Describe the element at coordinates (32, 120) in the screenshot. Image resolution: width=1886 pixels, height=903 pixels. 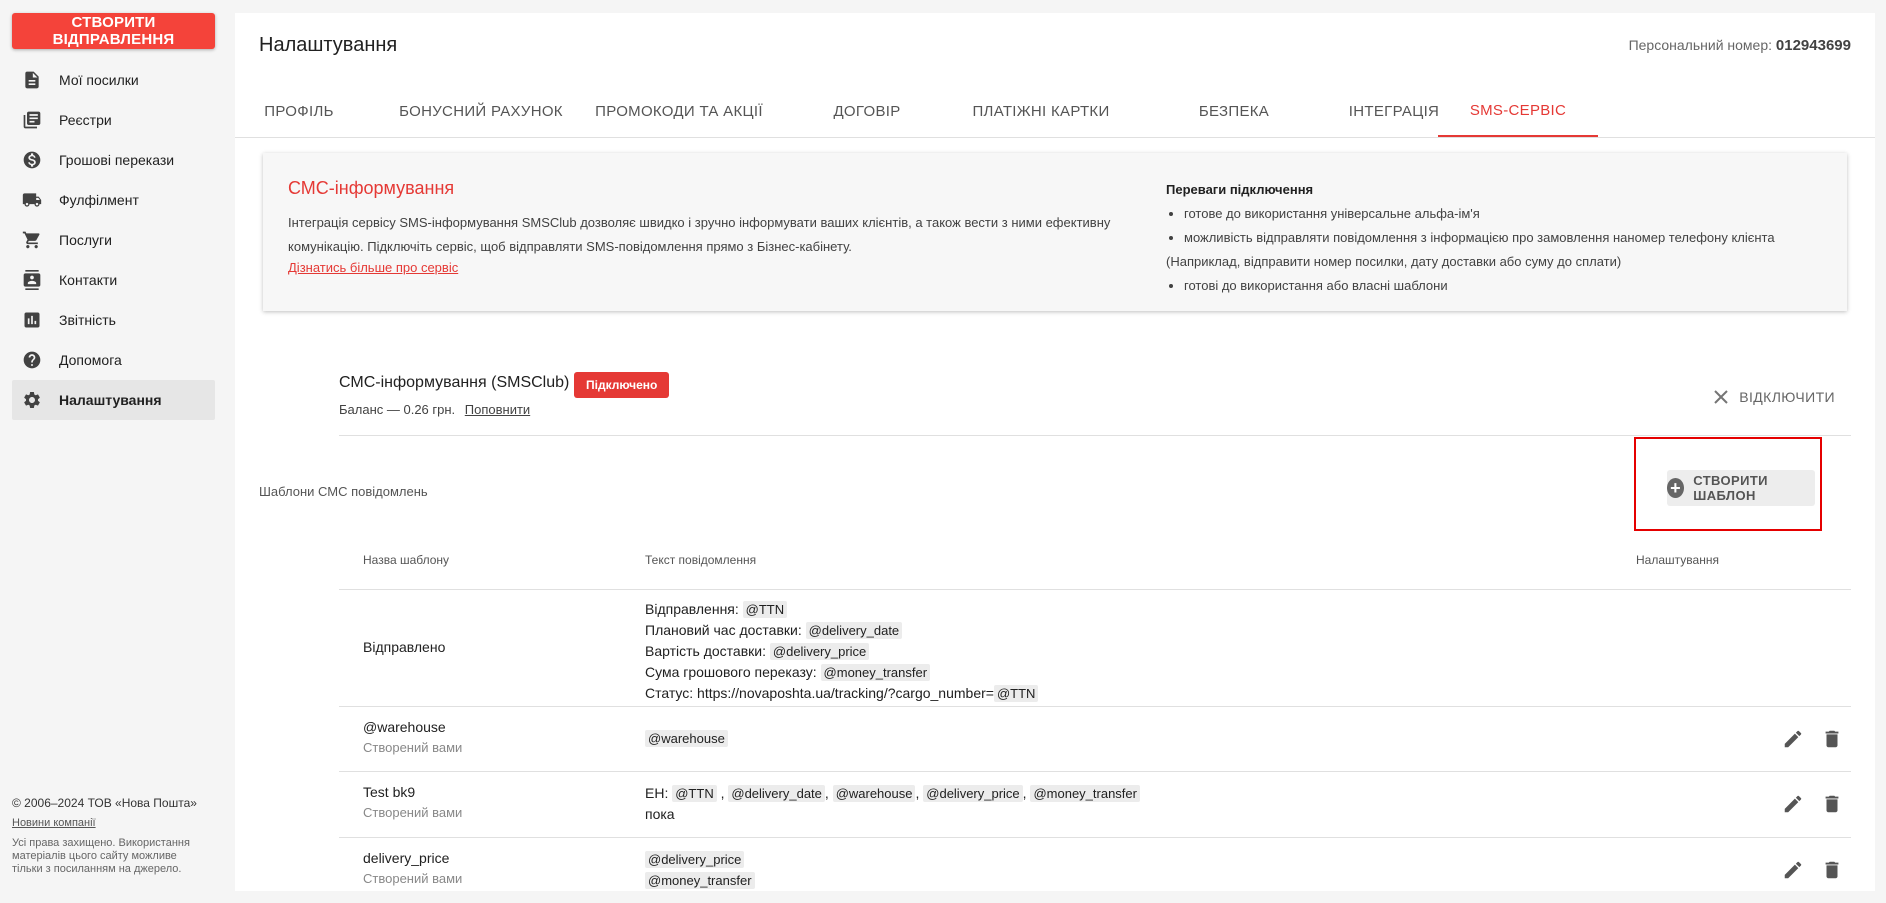
I see `registry-icon` at that location.